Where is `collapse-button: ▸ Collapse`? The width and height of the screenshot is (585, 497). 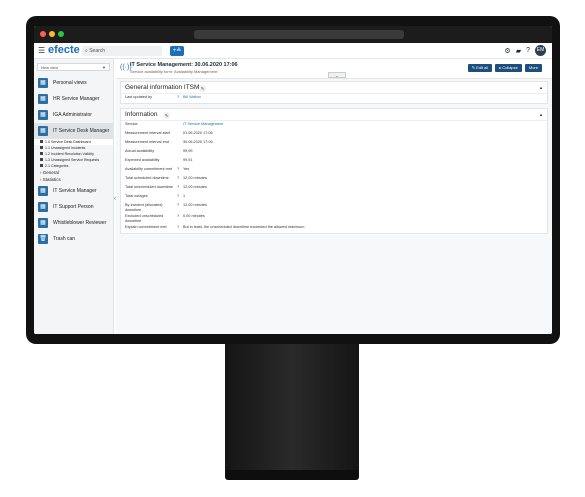
collapse-button: ▸ Collapse is located at coordinates (508, 68).